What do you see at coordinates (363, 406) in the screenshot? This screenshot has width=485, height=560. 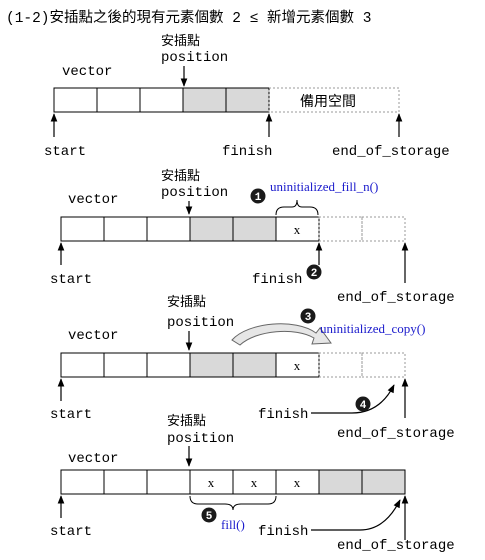 I see `step-number: 4` at bounding box center [363, 406].